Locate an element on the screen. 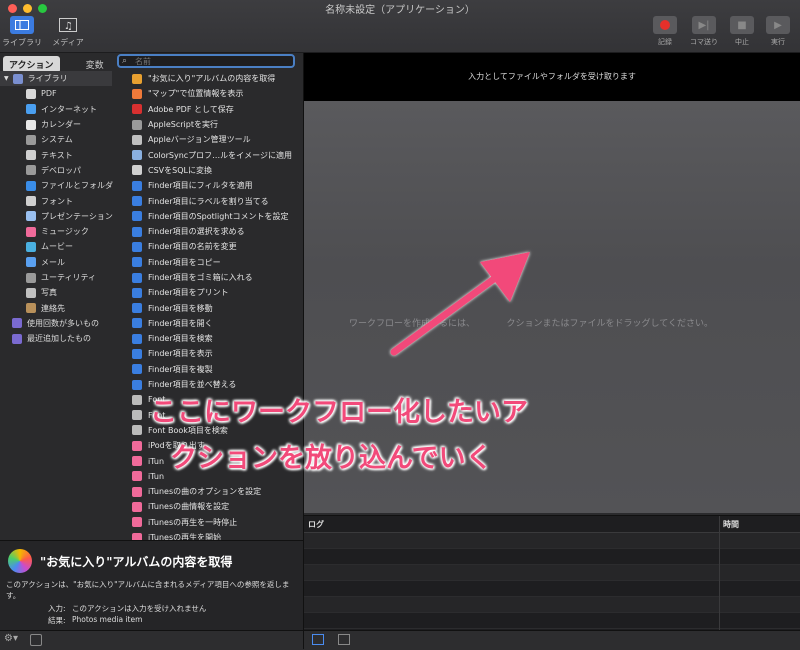  log-view-icon is located at coordinates (344, 639).